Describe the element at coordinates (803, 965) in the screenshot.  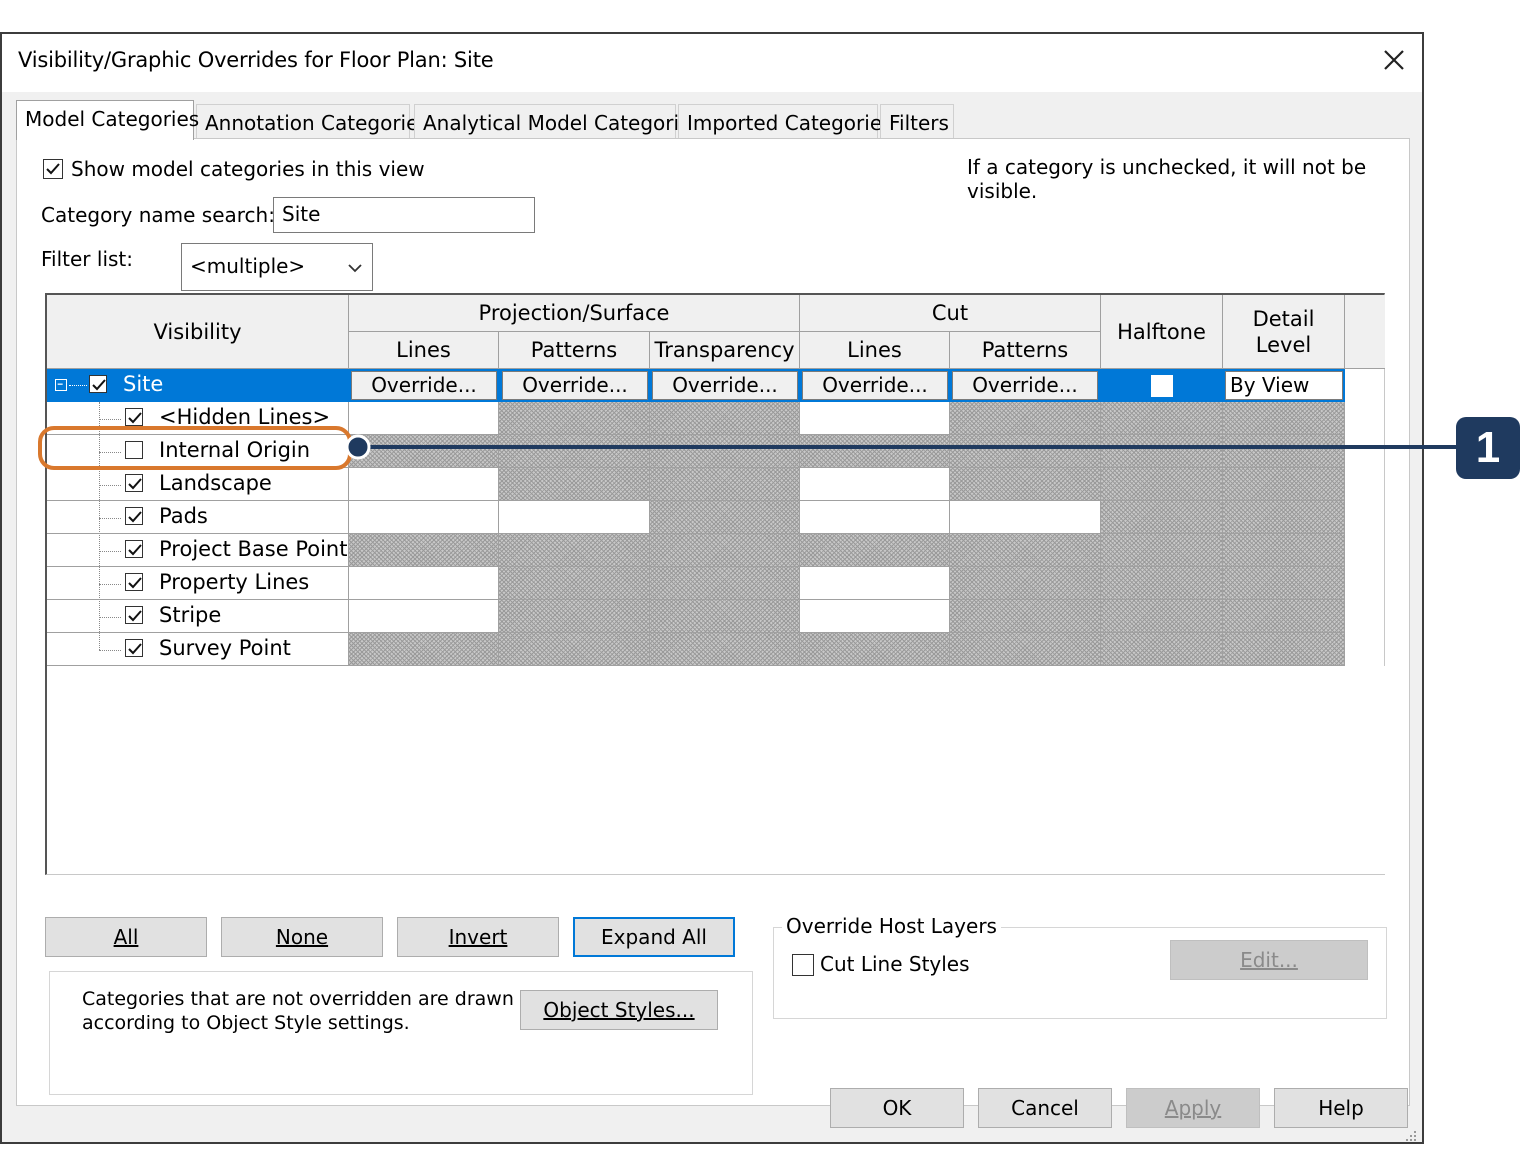
I see `cut-line-styles-checkbox` at that location.